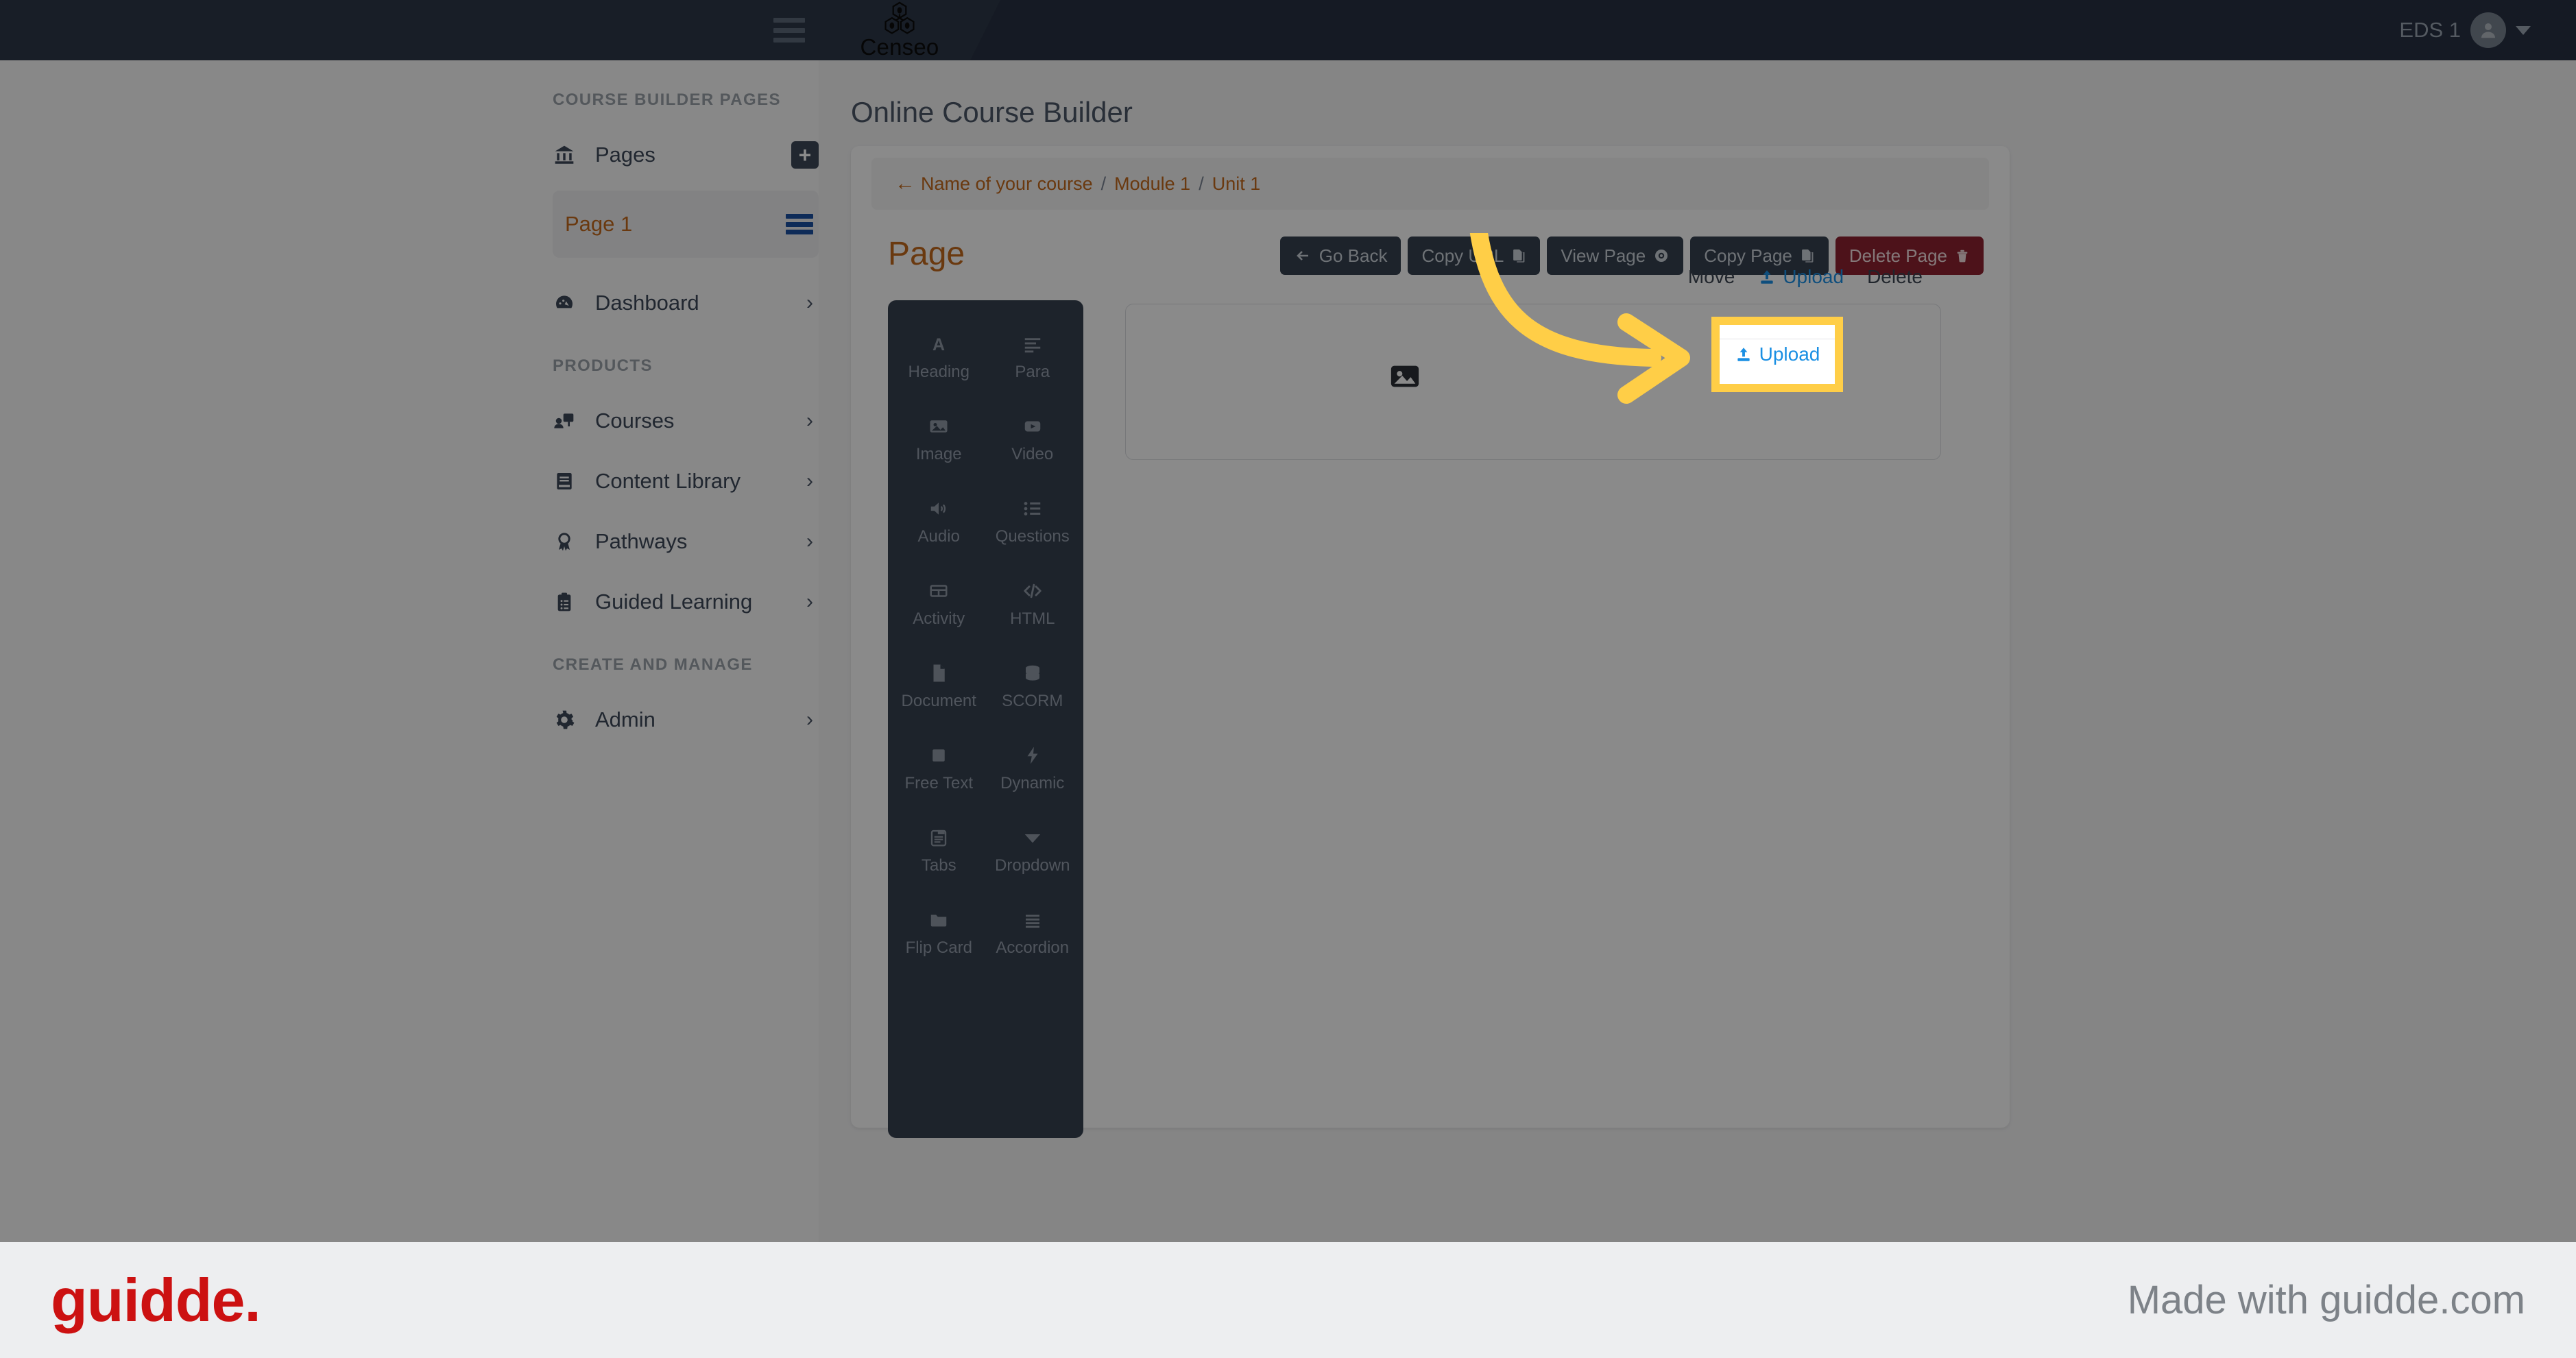 This screenshot has width=2576, height=1358. I want to click on guidde-footer: guidde. Made with guidde.com, so click(1288, 1300).